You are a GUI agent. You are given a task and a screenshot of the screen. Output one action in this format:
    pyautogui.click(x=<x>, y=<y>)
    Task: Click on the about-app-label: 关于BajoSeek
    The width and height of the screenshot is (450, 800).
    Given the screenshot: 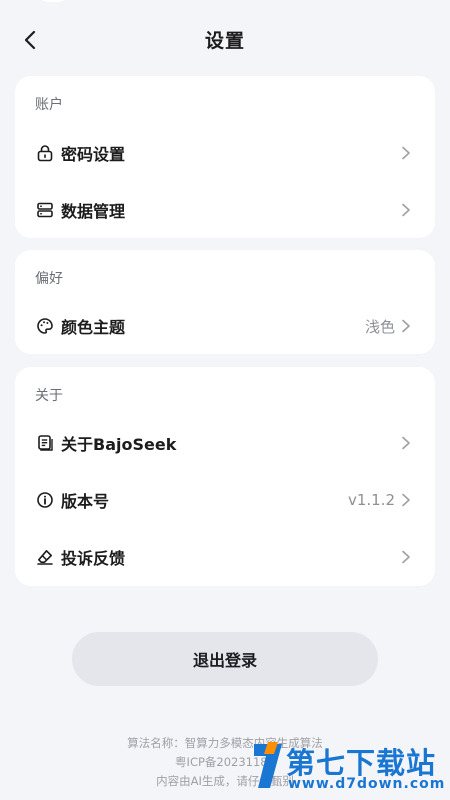 What is the action you would take?
    pyautogui.click(x=119, y=444)
    